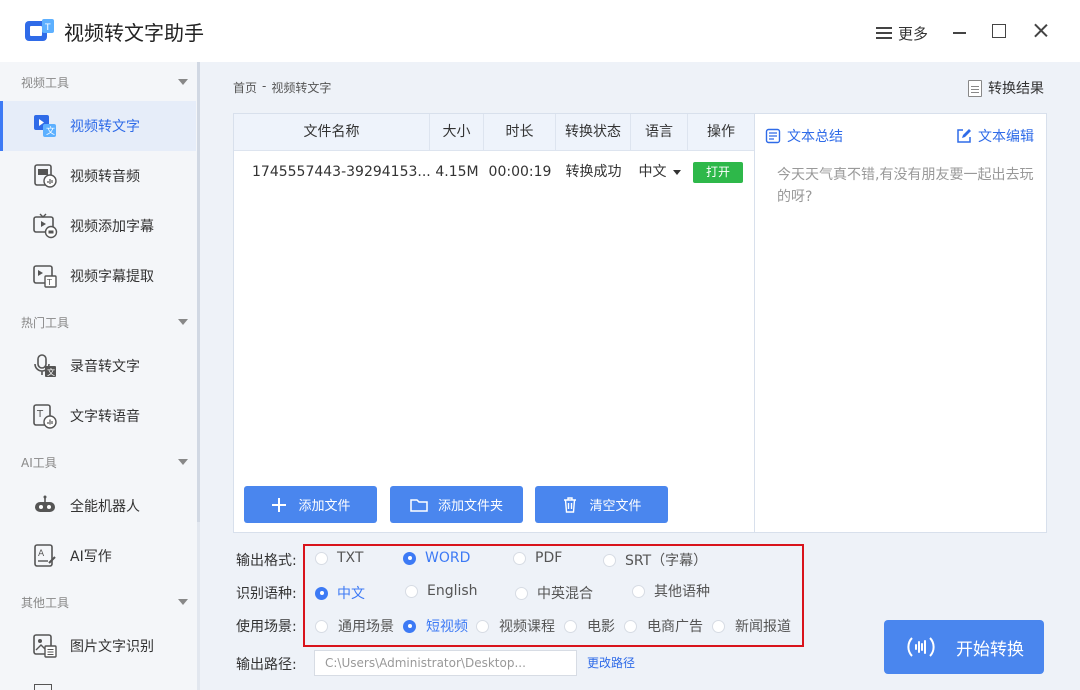 The image size is (1080, 690). I want to click on more-label: 更多, so click(913, 33).